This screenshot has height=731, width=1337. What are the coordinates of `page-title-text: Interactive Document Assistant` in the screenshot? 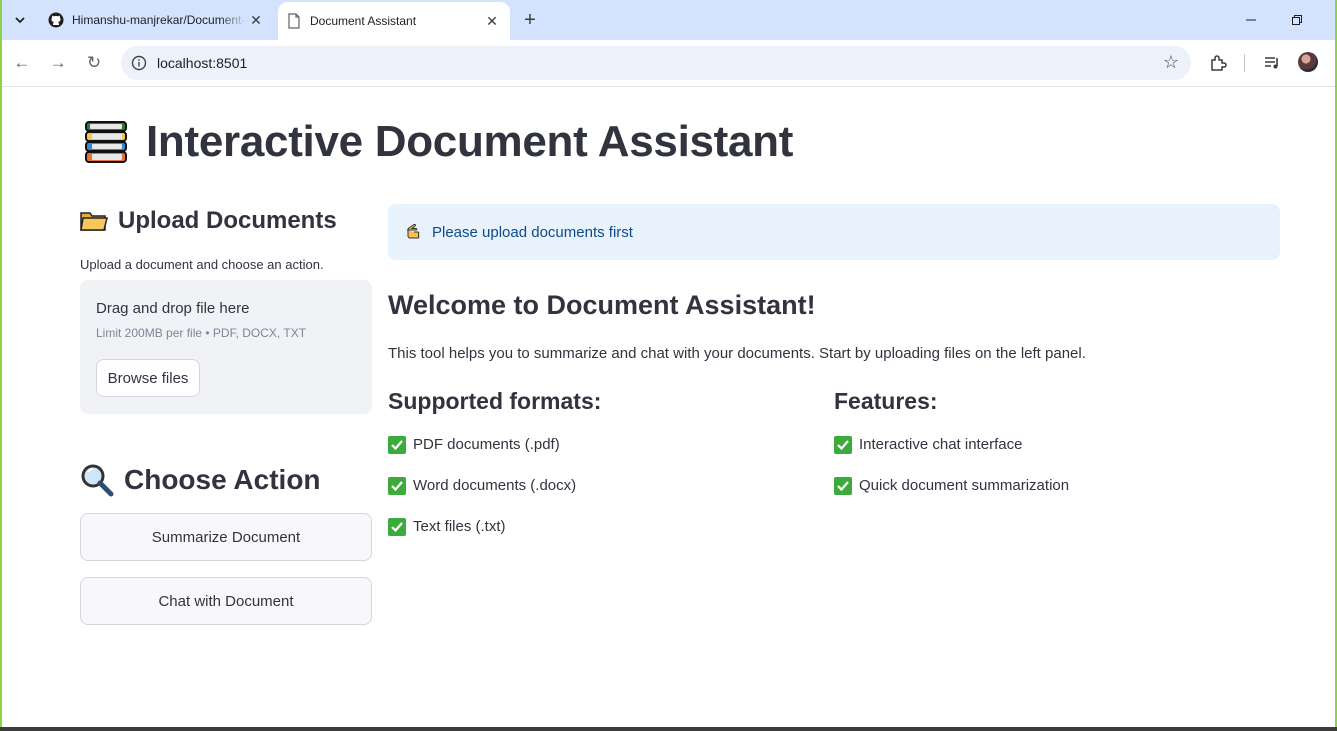 It's located at (470, 141).